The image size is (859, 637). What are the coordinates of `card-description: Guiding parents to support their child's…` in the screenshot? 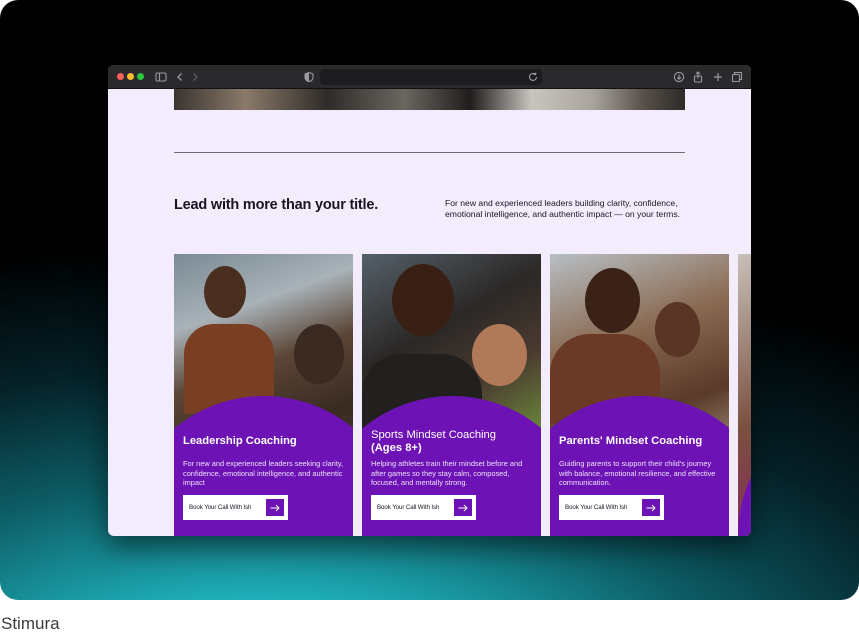 It's located at (637, 473).